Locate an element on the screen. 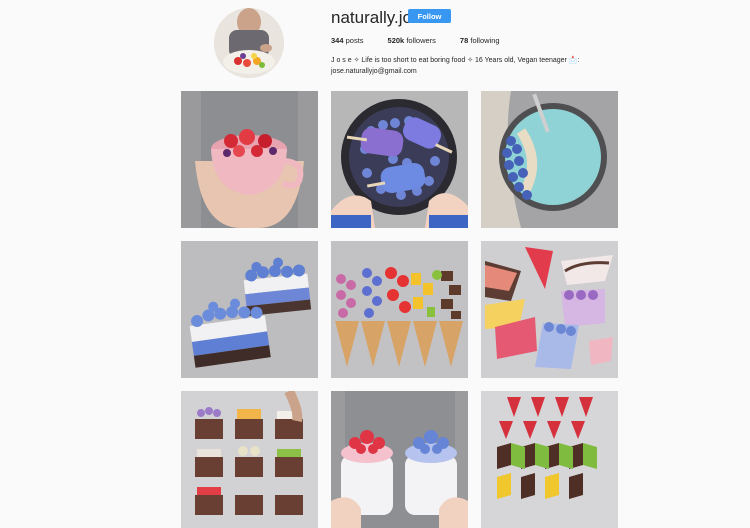 The height and width of the screenshot is (528, 750). post-tile-brownie-squares is located at coordinates (249, 459).